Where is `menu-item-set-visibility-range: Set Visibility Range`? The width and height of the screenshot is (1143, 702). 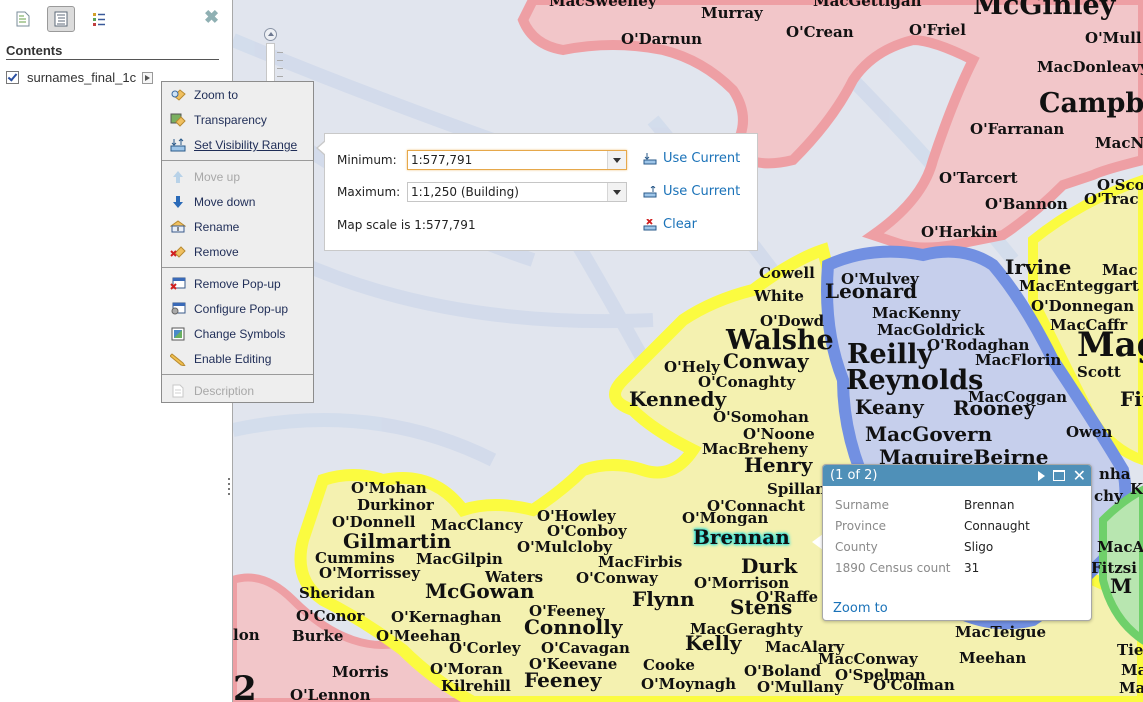
menu-item-set-visibility-range: Set Visibility Range is located at coordinates (237, 145).